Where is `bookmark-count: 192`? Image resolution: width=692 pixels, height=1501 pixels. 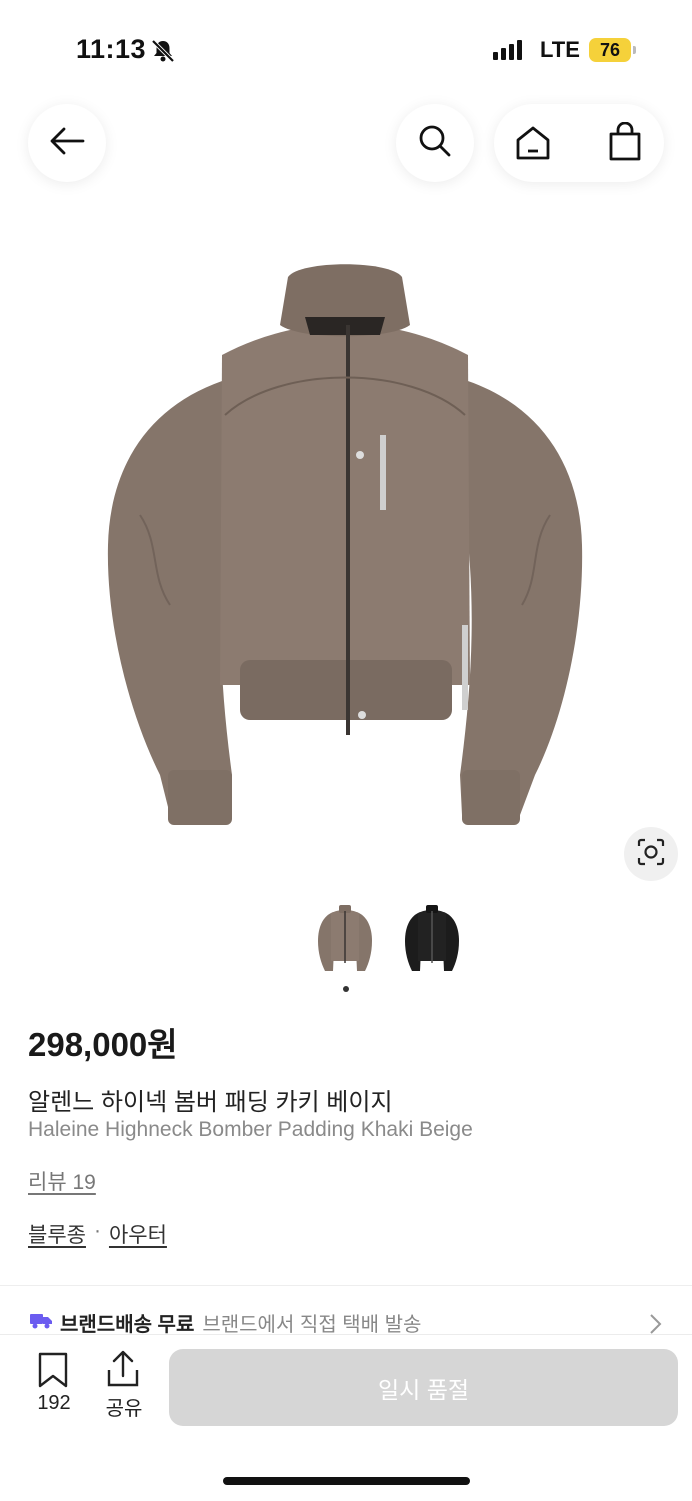 bookmark-count: 192 is located at coordinates (54, 1403).